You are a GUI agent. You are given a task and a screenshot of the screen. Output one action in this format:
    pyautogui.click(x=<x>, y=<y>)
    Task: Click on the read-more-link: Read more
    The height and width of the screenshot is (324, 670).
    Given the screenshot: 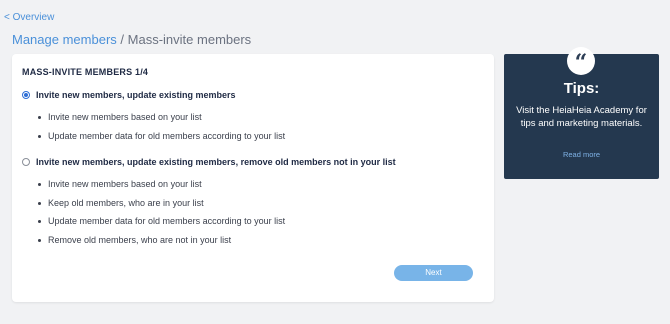 What is the action you would take?
    pyautogui.click(x=581, y=154)
    